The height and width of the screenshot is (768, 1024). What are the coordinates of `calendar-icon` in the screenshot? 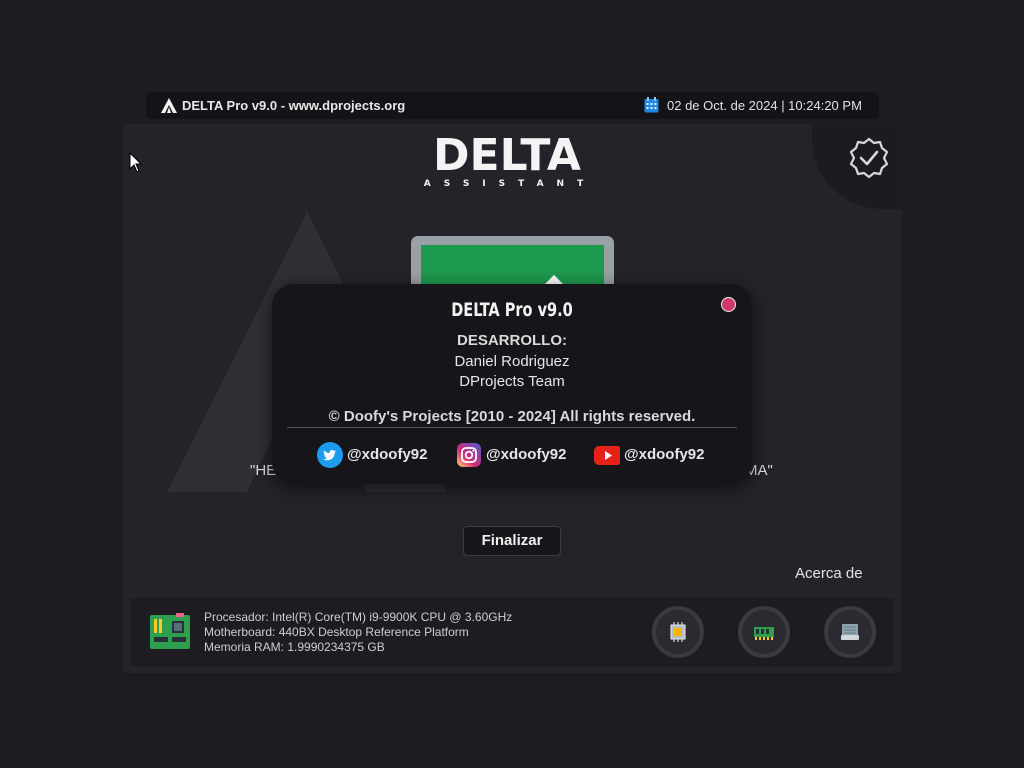 It's located at (651, 105).